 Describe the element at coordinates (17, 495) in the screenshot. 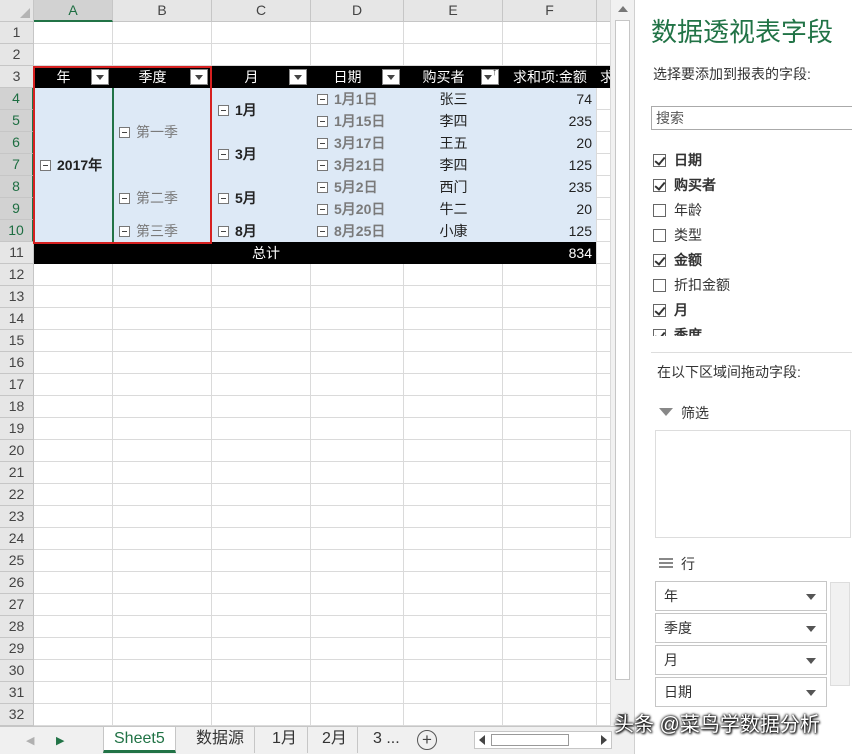

I see `row-header: 22` at that location.